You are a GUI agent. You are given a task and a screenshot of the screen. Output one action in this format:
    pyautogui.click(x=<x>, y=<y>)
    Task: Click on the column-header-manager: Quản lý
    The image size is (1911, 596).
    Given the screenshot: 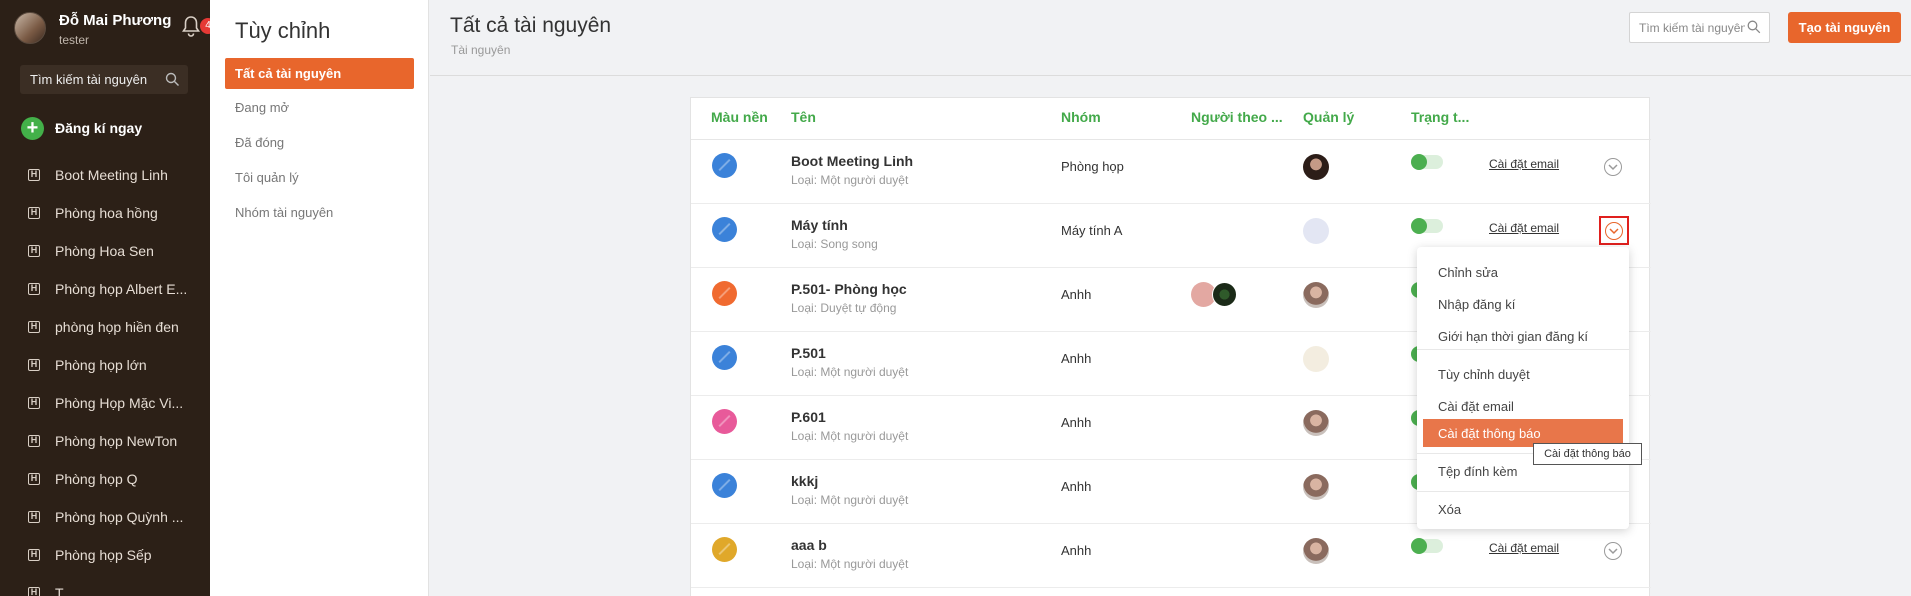 What is the action you would take?
    pyautogui.click(x=1328, y=117)
    